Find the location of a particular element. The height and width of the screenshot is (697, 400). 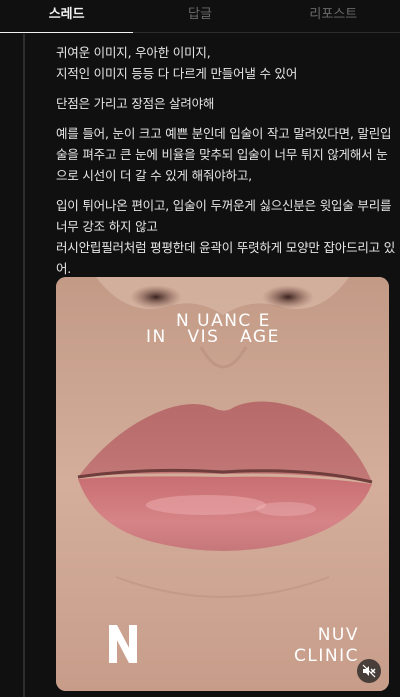

mute-toggle-button is located at coordinates (369, 671).